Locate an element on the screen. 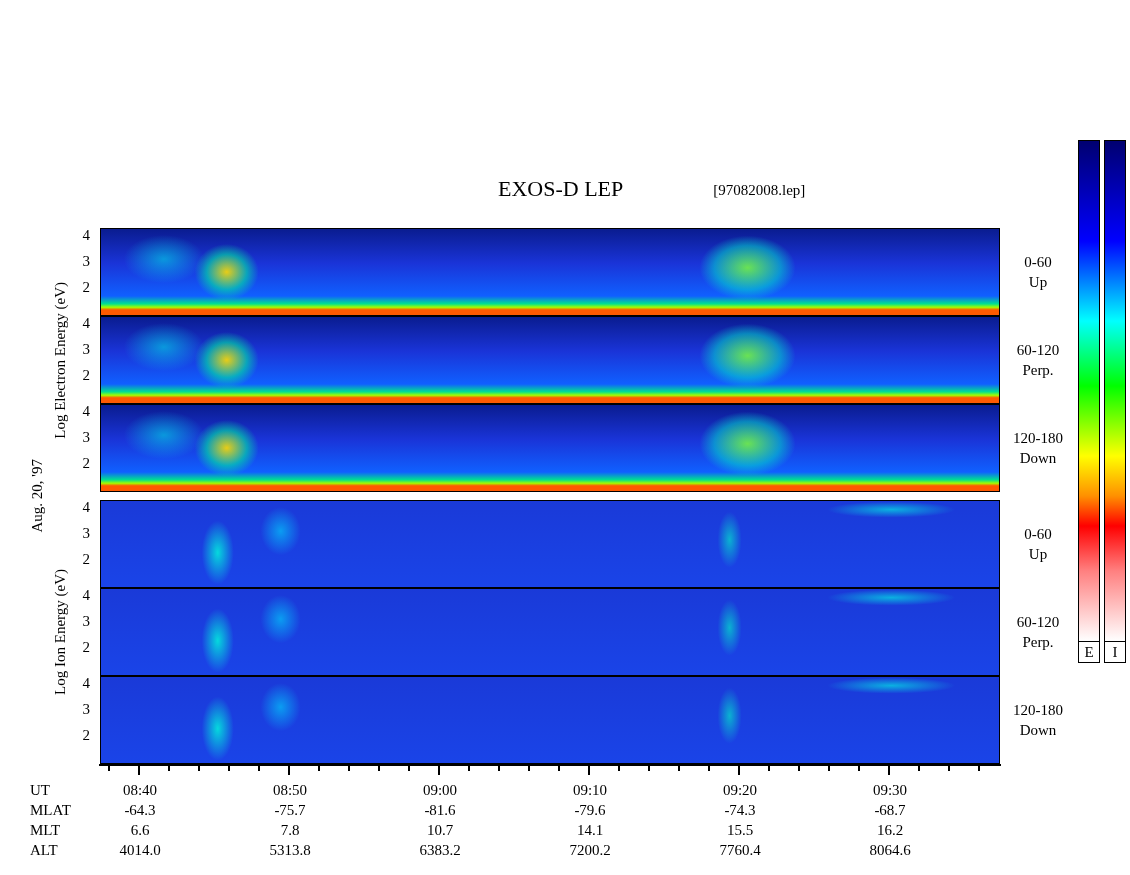 The image size is (1130, 875). axis-label: Log Ion Energy (eV) is located at coordinates (60, 632).